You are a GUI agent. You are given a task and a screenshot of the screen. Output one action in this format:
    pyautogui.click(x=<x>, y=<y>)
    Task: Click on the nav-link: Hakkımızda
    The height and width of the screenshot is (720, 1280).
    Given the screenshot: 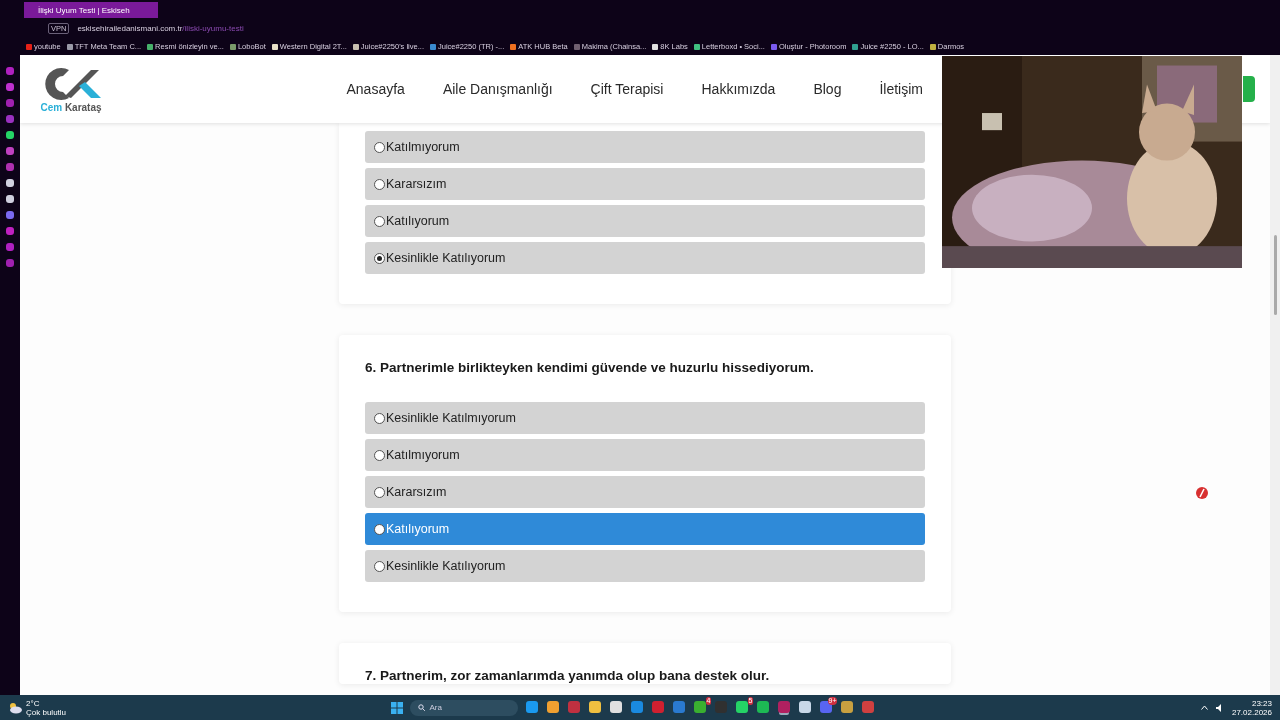 What is the action you would take?
    pyautogui.click(x=738, y=89)
    